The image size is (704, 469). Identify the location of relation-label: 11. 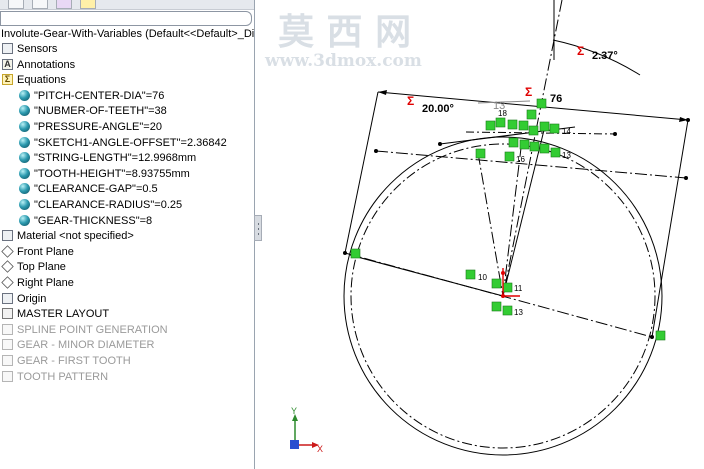
(518, 288).